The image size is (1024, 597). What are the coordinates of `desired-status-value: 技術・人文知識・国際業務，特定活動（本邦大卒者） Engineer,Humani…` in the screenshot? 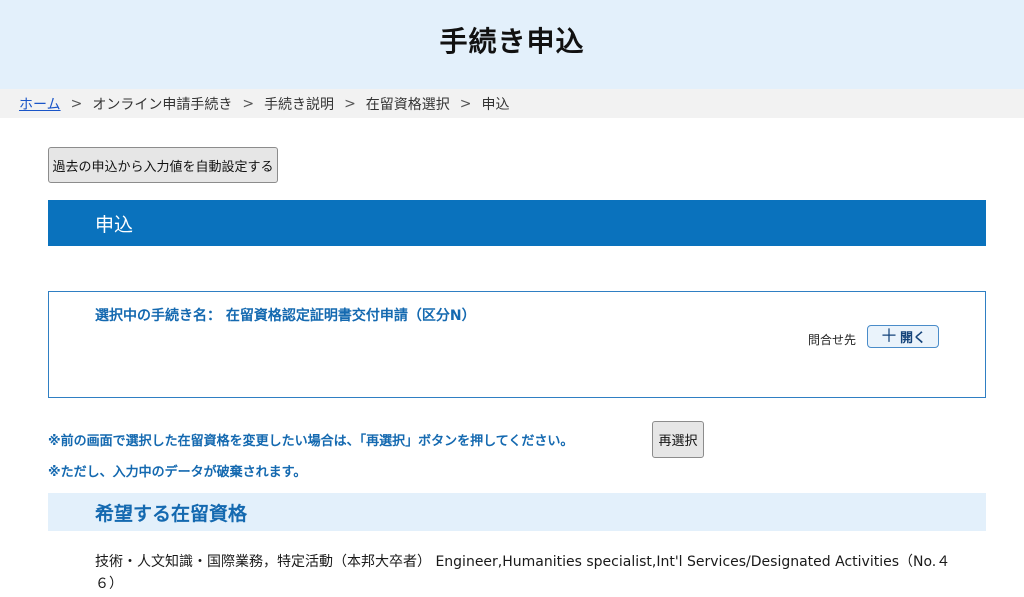 It's located at (523, 573).